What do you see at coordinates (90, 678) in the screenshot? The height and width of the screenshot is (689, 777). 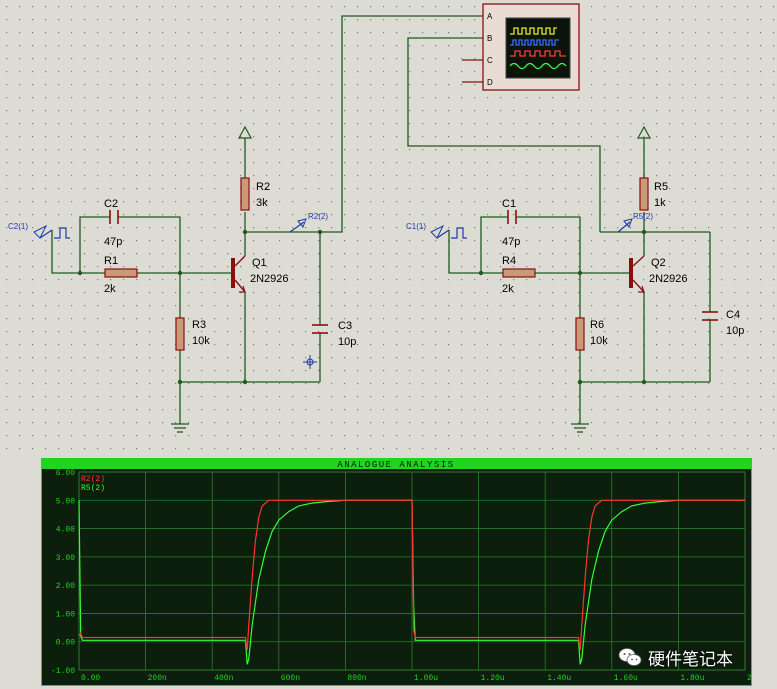 I see `x-tick-label: 0.00` at bounding box center [90, 678].